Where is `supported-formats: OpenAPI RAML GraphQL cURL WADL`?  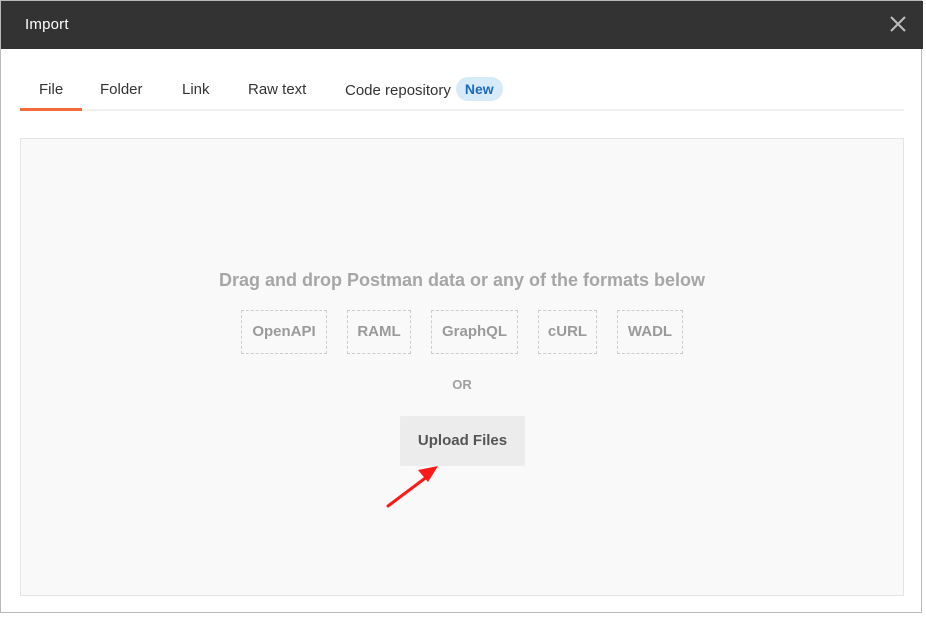 supported-formats: OpenAPI RAML GraphQL cURL WADL is located at coordinates (462, 332).